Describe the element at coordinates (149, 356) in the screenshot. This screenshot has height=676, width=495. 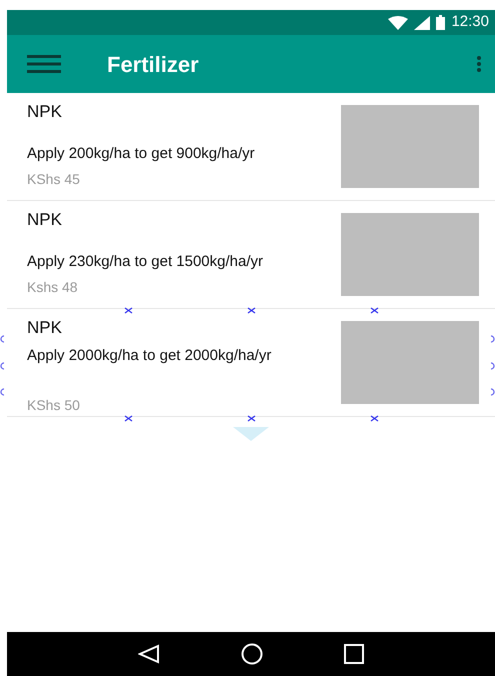
I see `item-description: Apply 2000kg/ha to get 2000kg/ha/yr` at that location.